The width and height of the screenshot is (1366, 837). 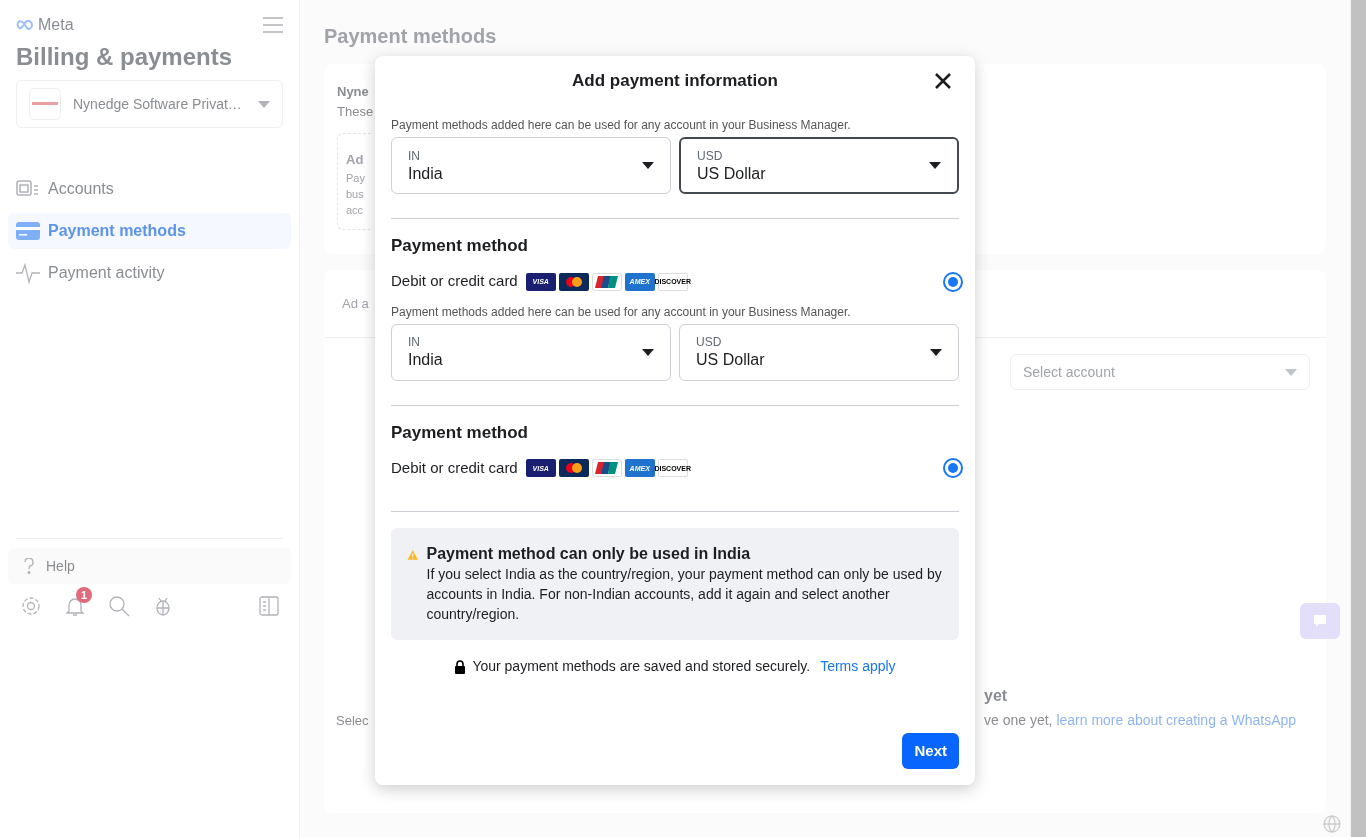 I want to click on card-subtext: These, so click(x=356, y=111).